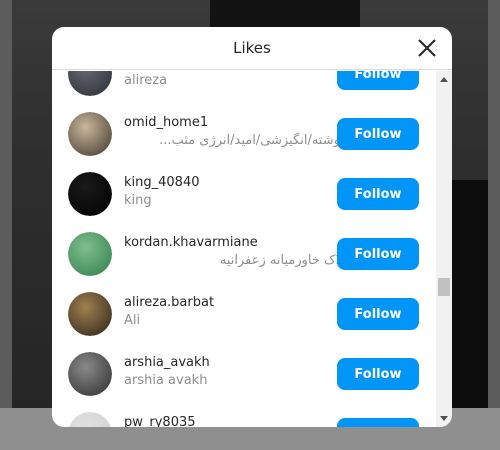 This screenshot has height=450, width=500. What do you see at coordinates (444, 249) in the screenshot?
I see `scrollbar` at bounding box center [444, 249].